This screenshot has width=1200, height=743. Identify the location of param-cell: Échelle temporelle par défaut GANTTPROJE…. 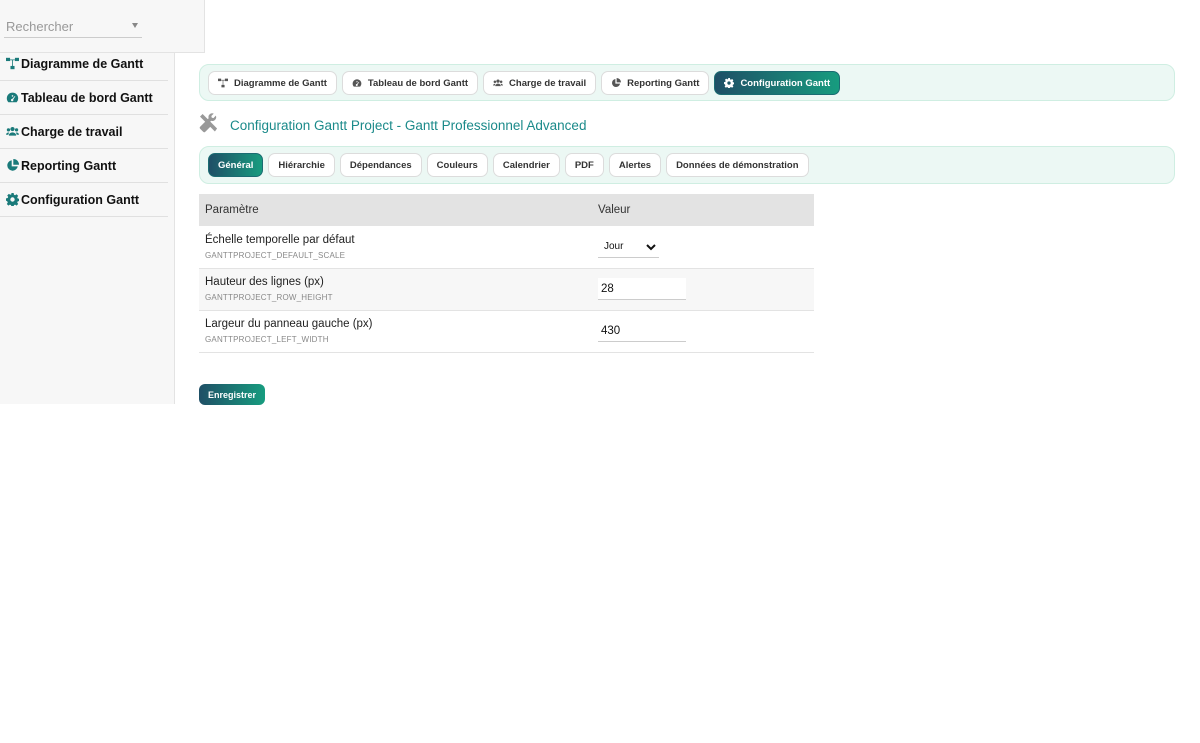
(395, 247).